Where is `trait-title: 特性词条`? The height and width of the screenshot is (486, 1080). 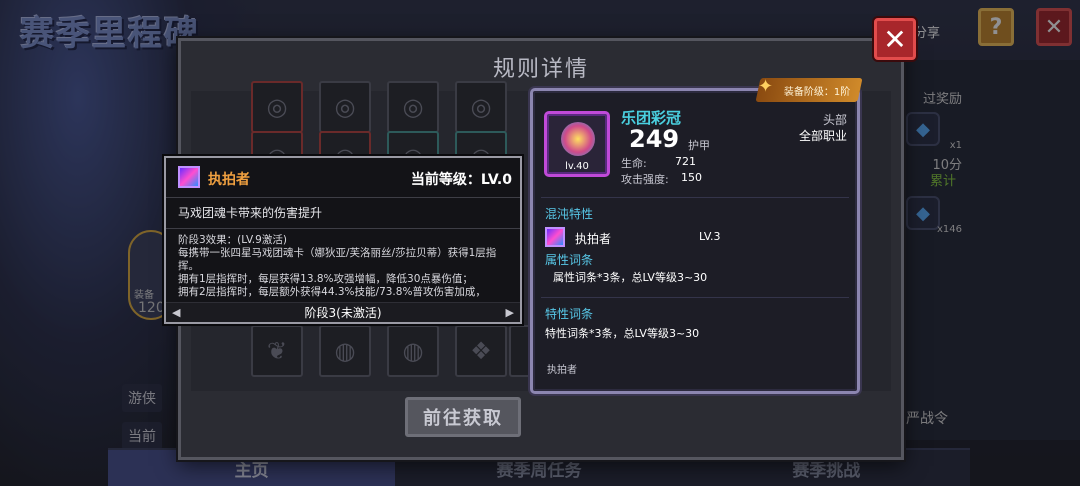
trait-title: 特性词条 is located at coordinates (569, 314).